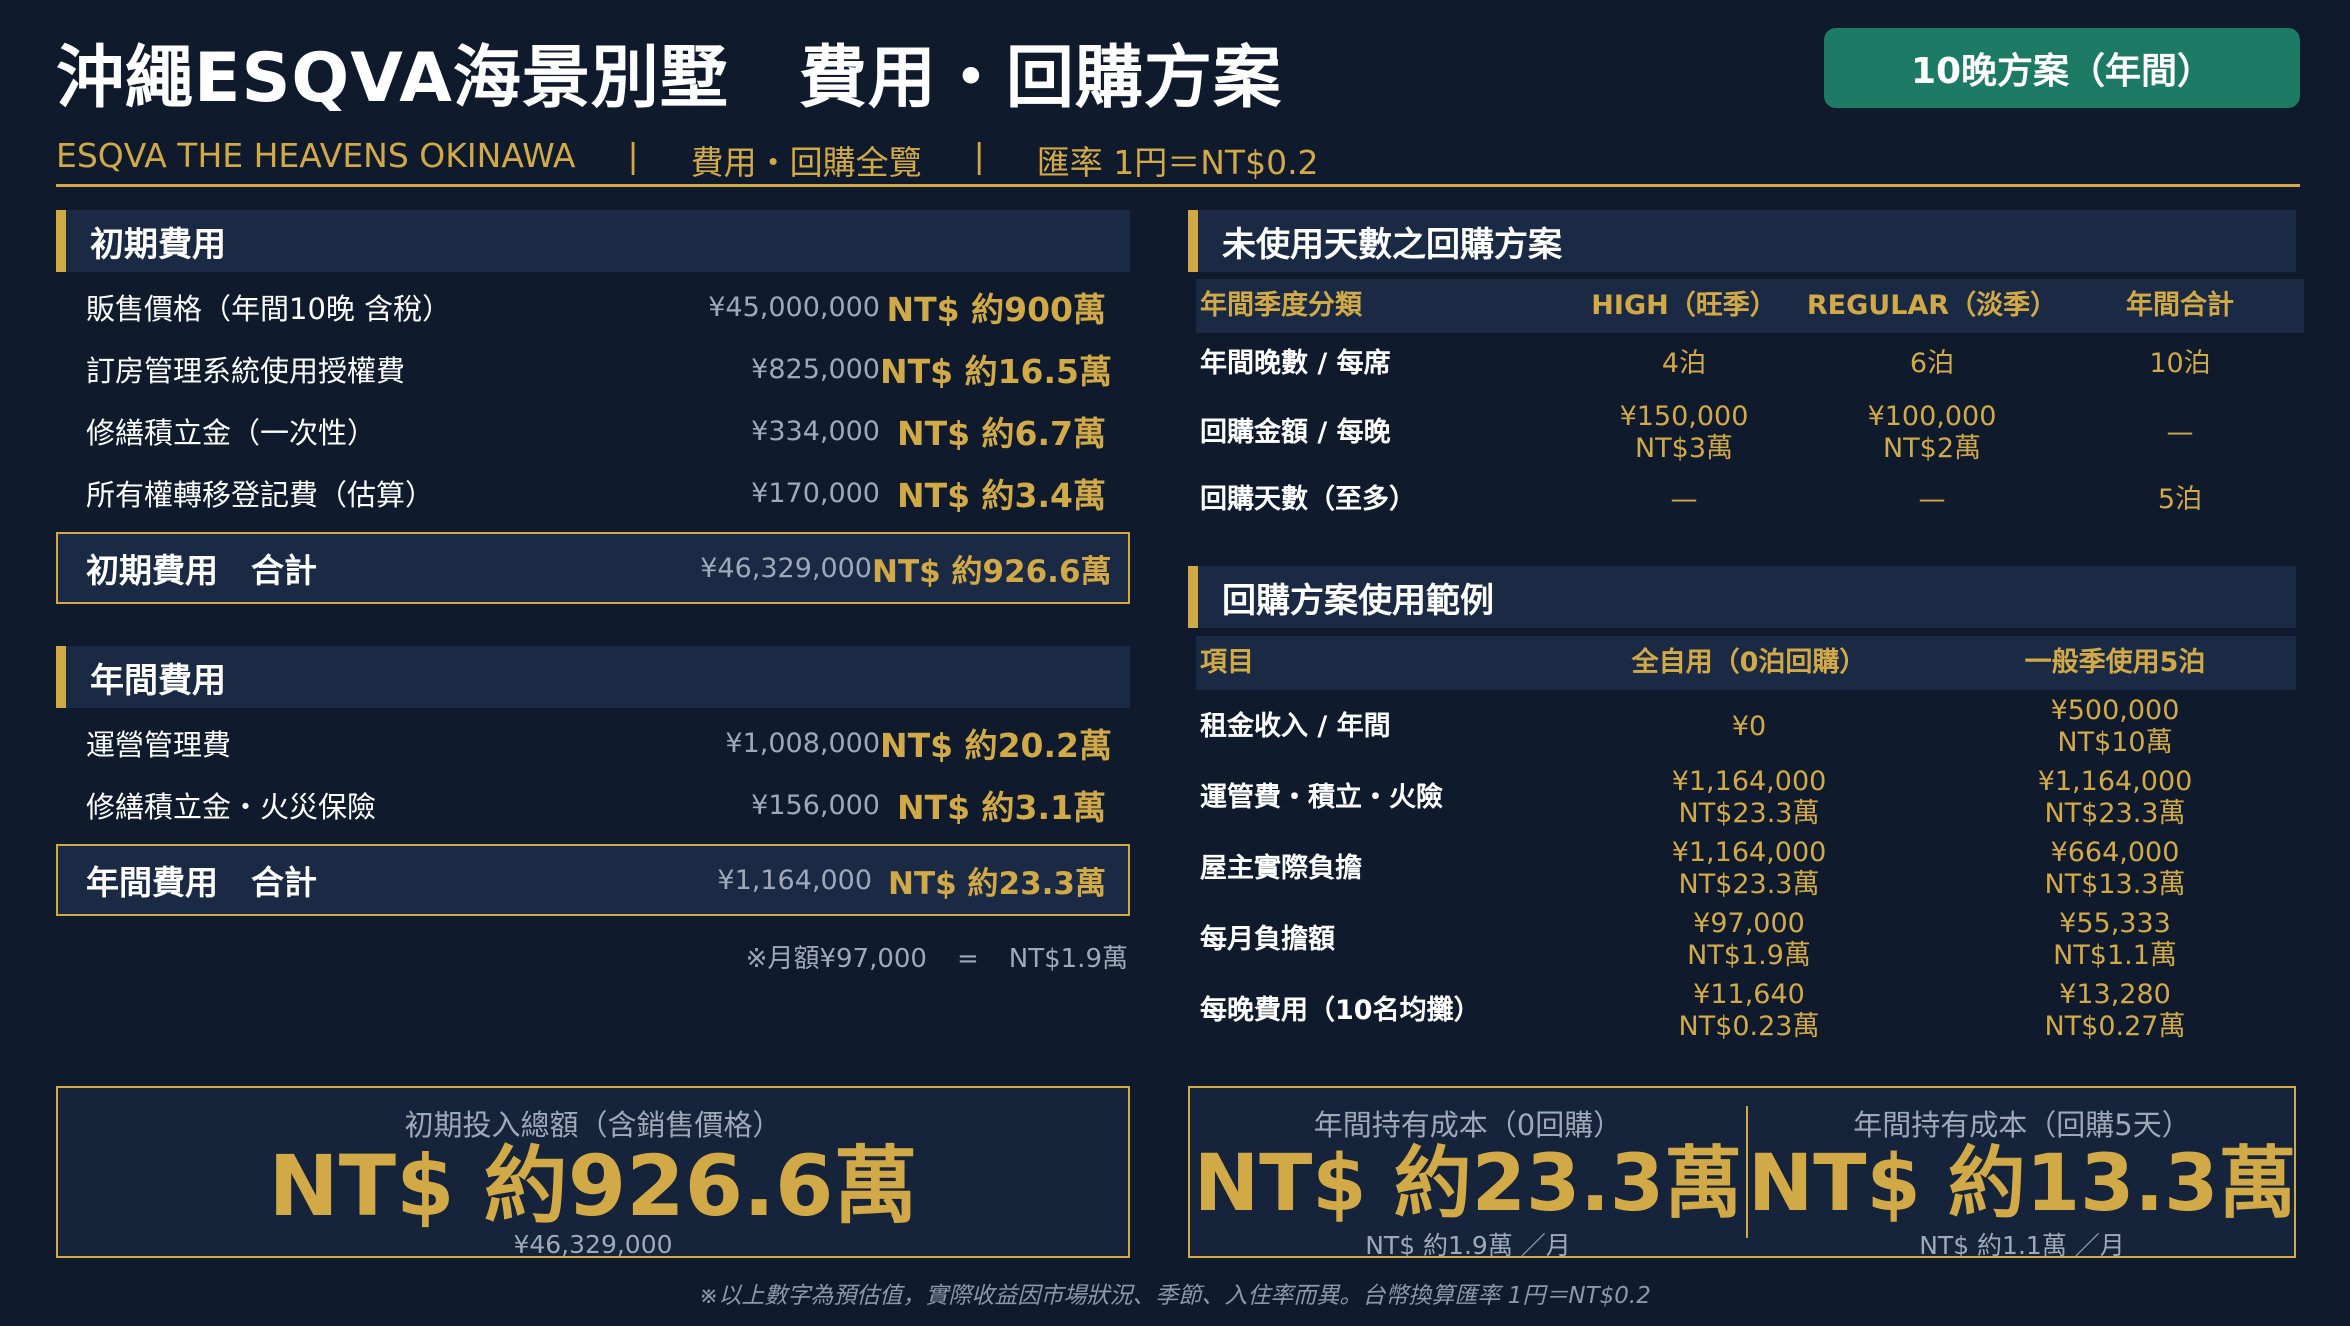 The width and height of the screenshot is (2350, 1326). Describe the element at coordinates (593, 743) in the screenshot. I see `fee-row: 運營管理費 ¥1,008,000 NT$ 約20.2萬` at that location.